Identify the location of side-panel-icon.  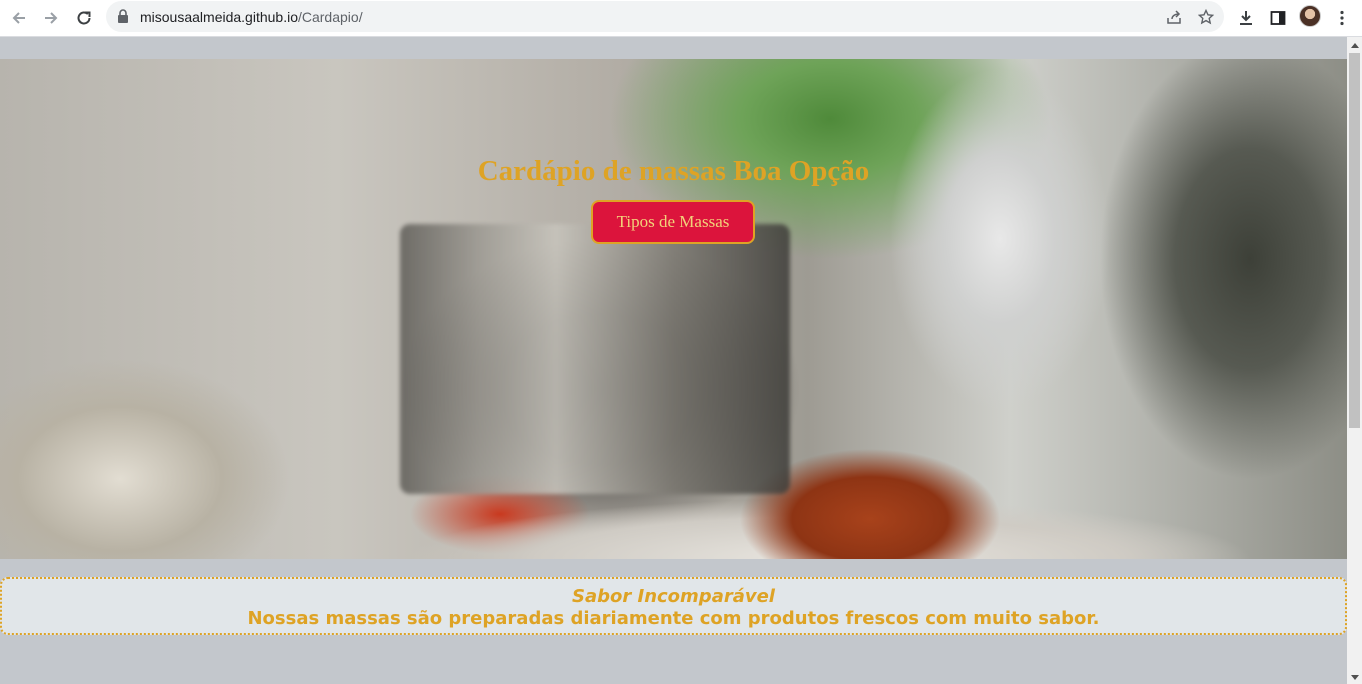
(1278, 18).